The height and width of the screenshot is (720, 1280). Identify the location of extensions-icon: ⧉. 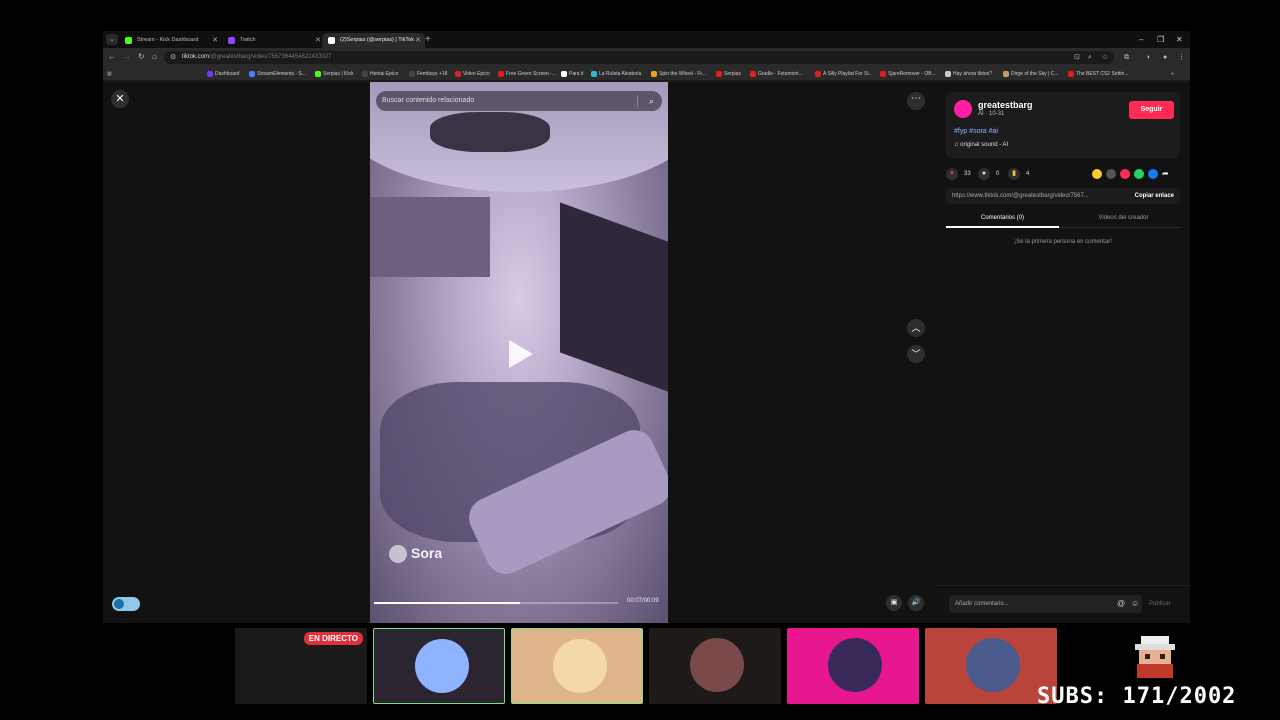
(1126, 57).